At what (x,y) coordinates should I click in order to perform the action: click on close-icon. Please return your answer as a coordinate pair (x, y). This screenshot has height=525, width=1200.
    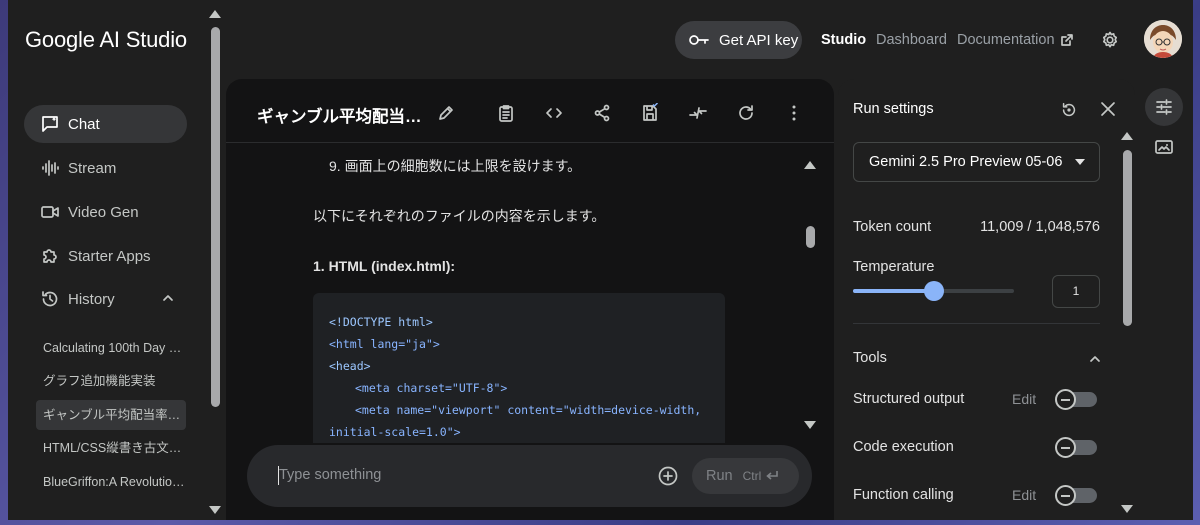
    Looking at the image, I should click on (1108, 109).